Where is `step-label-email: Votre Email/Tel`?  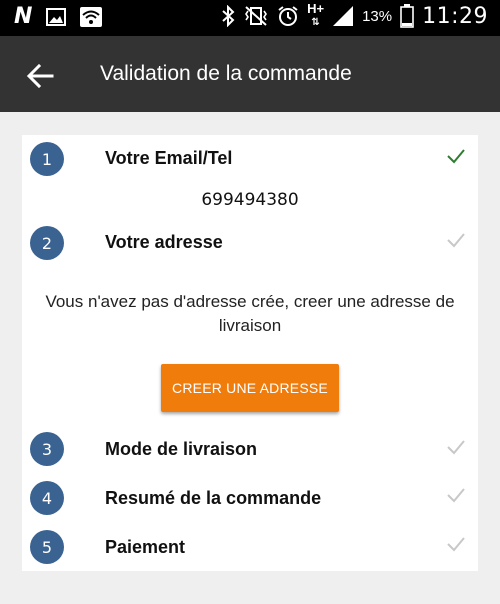 step-label-email: Votre Email/Tel is located at coordinates (169, 158).